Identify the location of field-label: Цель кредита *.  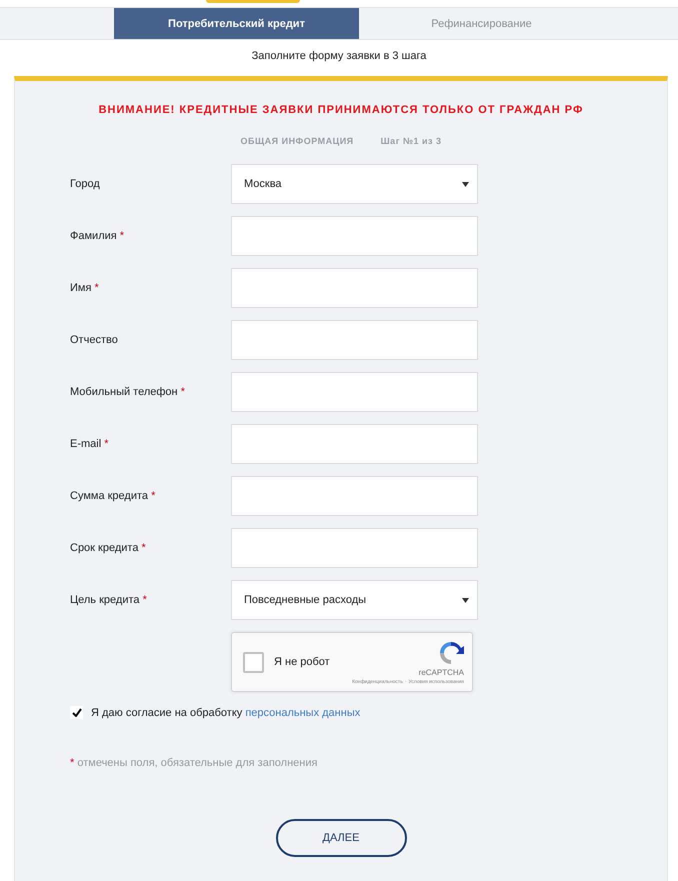
(109, 600).